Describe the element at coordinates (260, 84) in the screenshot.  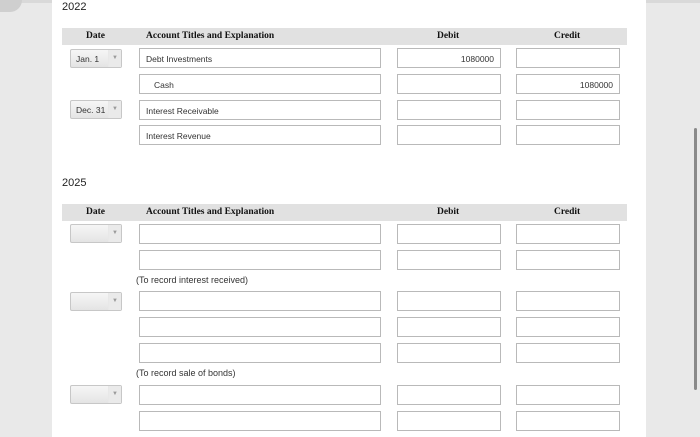
I see `account-field: Cash` at that location.